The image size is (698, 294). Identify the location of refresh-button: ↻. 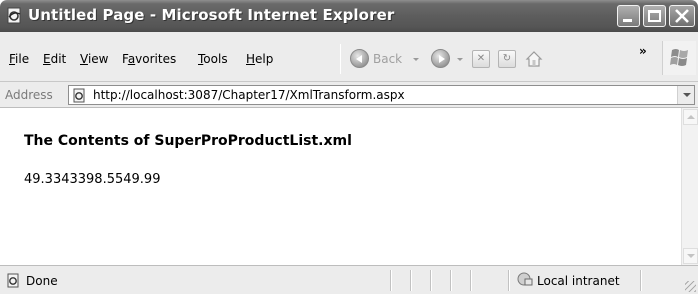
(507, 59).